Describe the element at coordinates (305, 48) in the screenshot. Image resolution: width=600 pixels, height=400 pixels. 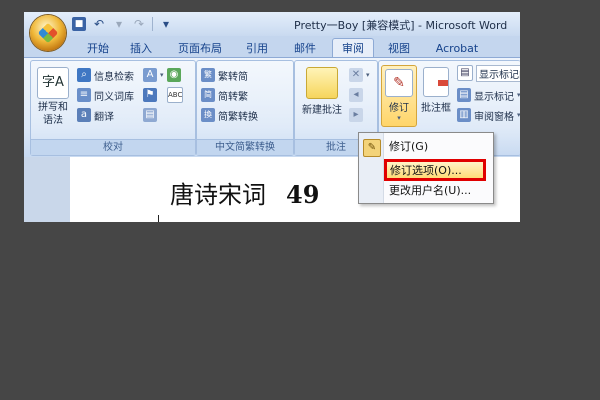
I see `tab-mailings: 邮件` at that location.